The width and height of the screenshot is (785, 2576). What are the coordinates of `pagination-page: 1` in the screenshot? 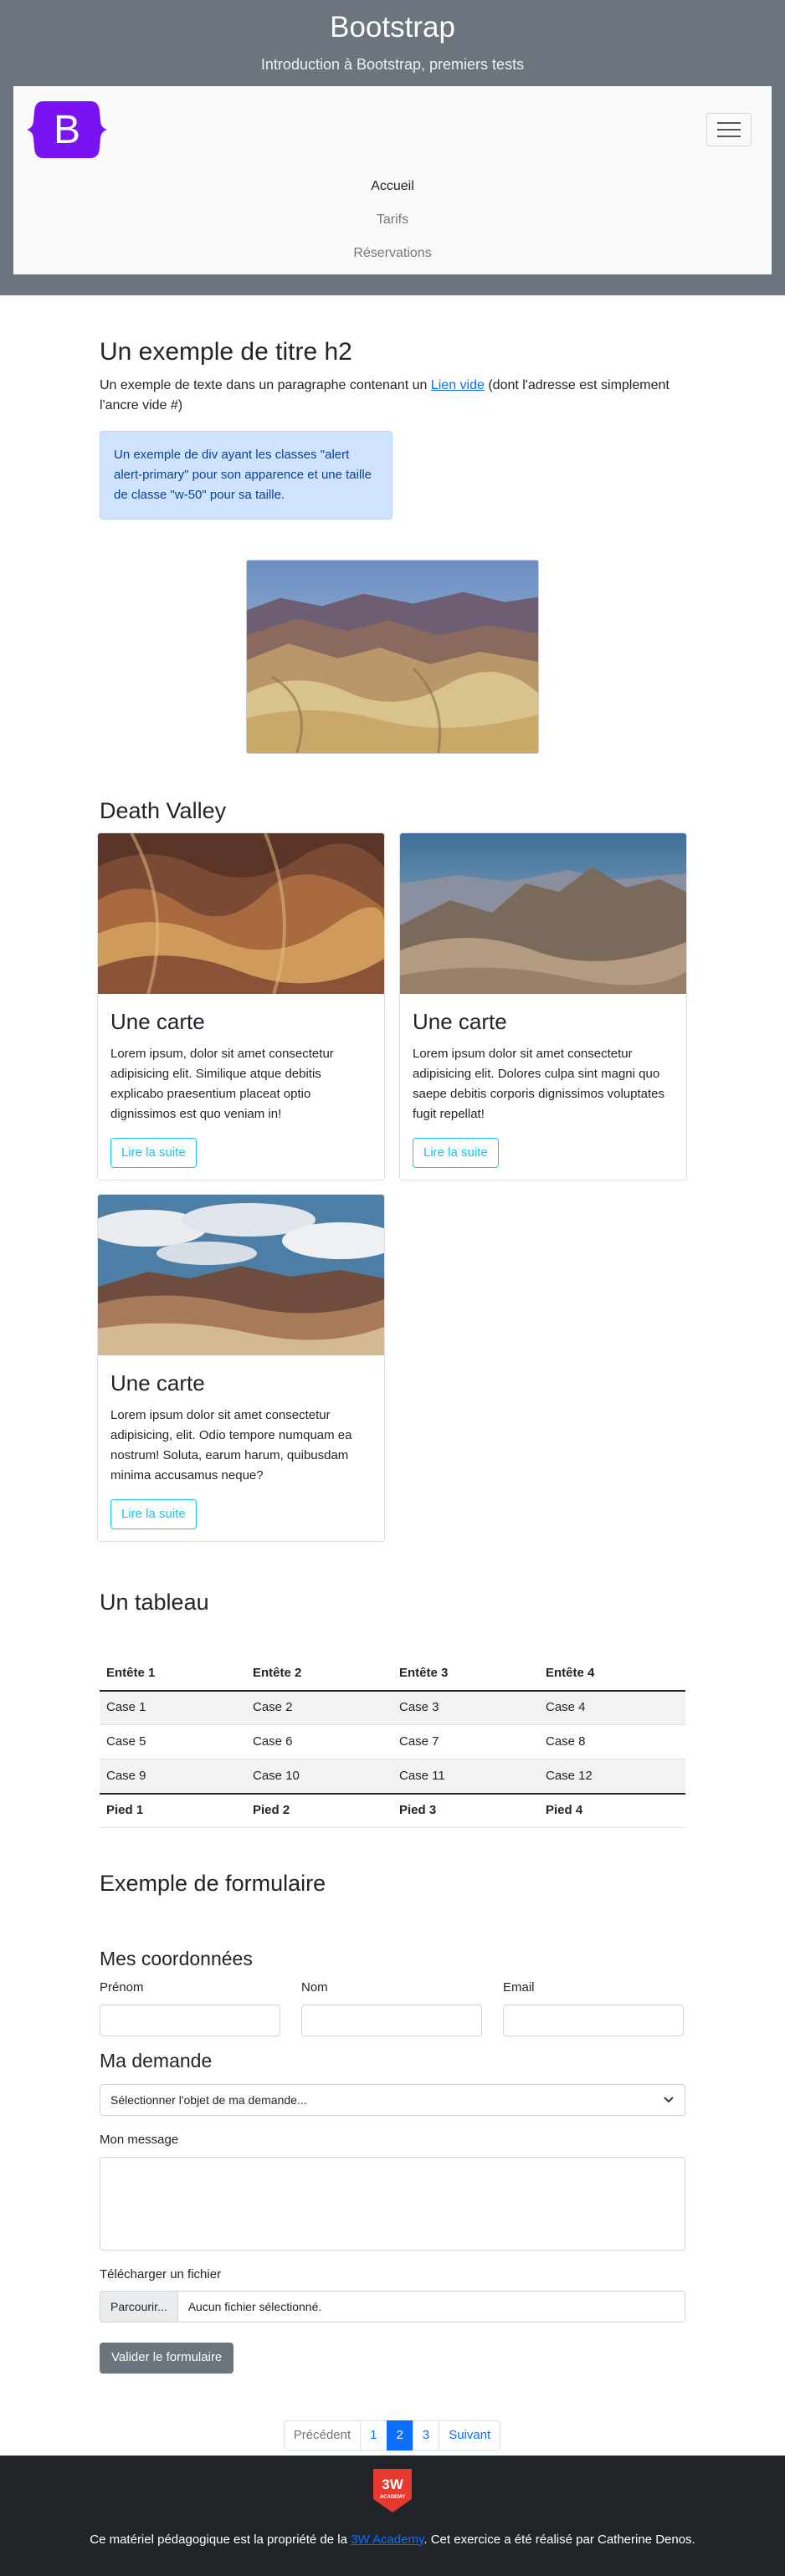 It's located at (373, 2435).